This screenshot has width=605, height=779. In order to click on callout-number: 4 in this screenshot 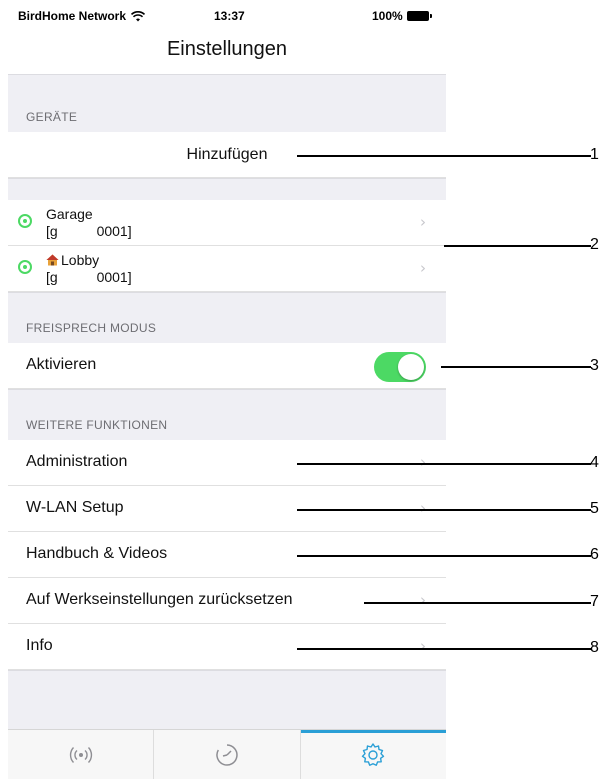, I will do `click(594, 462)`.